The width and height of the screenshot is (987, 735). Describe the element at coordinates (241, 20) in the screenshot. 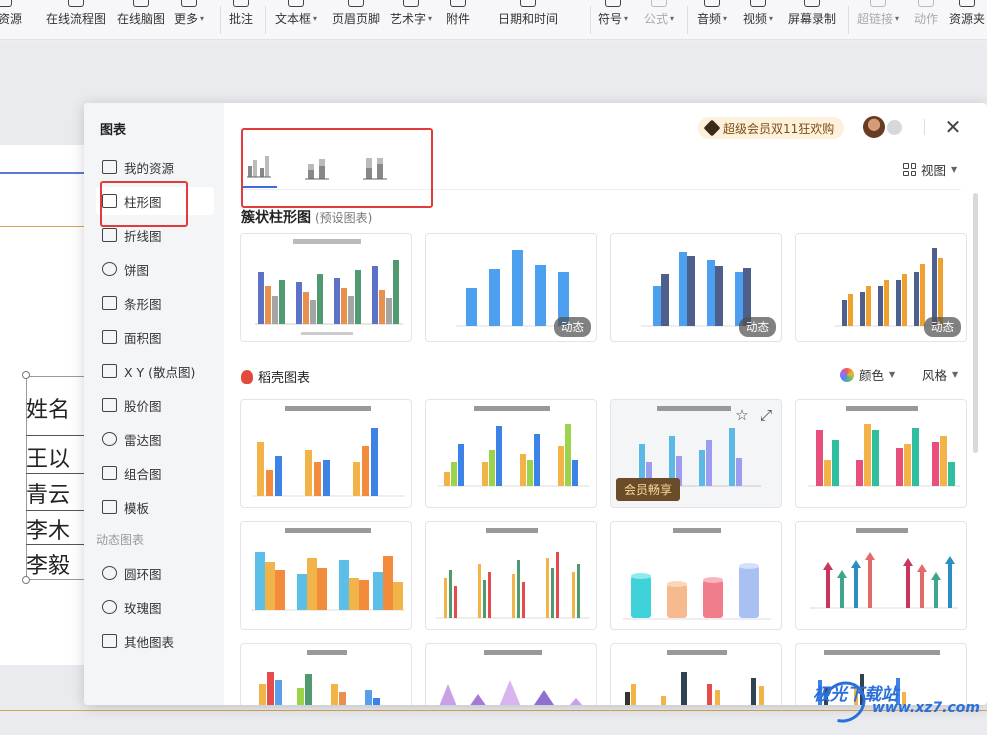

I see `toolbar-button: 批注` at that location.